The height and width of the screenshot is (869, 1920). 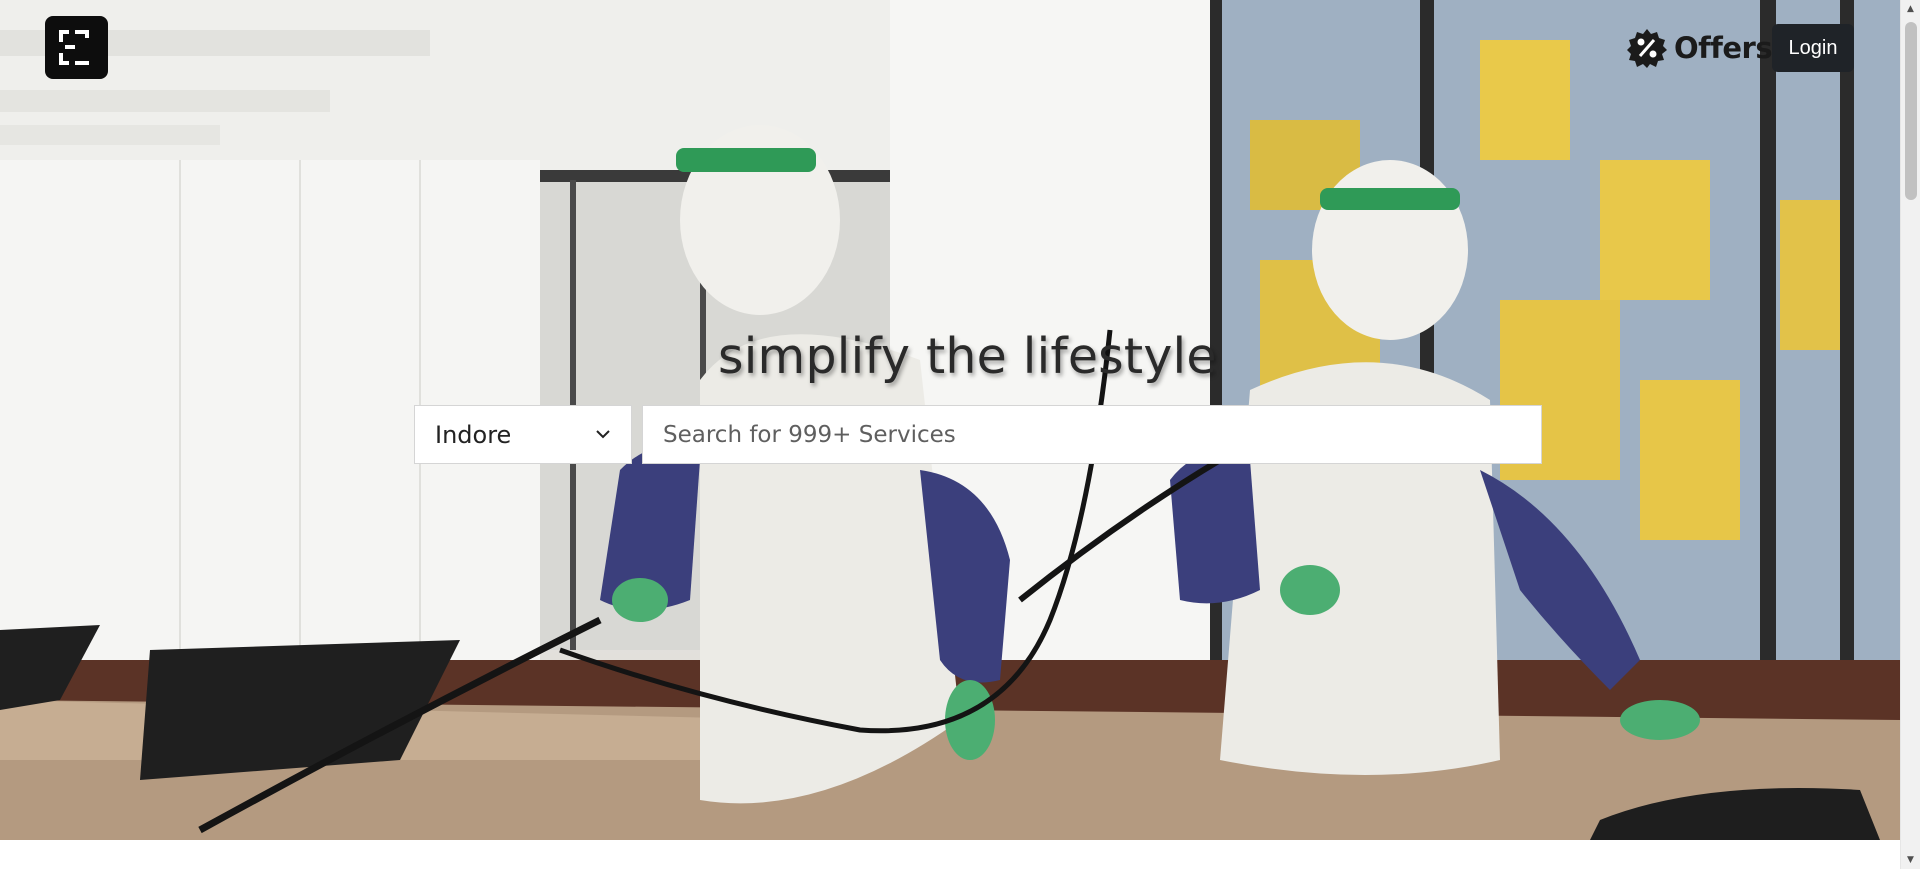 What do you see at coordinates (76, 47) in the screenshot?
I see `brand-logo-icon` at bounding box center [76, 47].